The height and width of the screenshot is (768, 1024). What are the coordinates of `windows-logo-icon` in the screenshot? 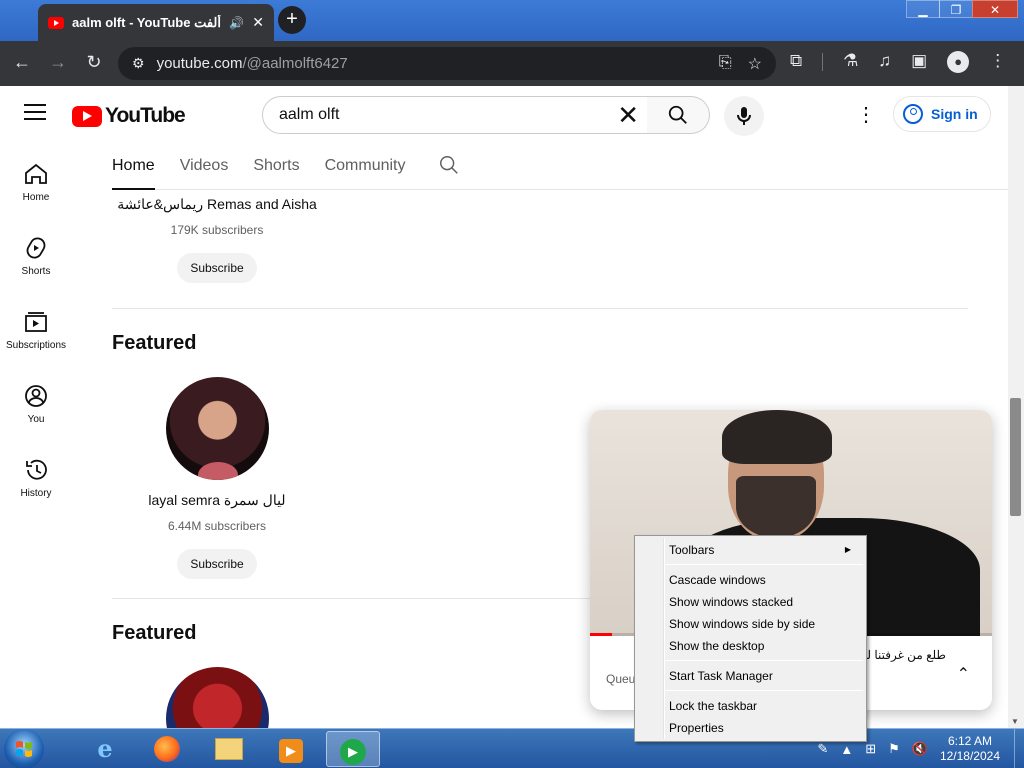 It's located at (24, 749).